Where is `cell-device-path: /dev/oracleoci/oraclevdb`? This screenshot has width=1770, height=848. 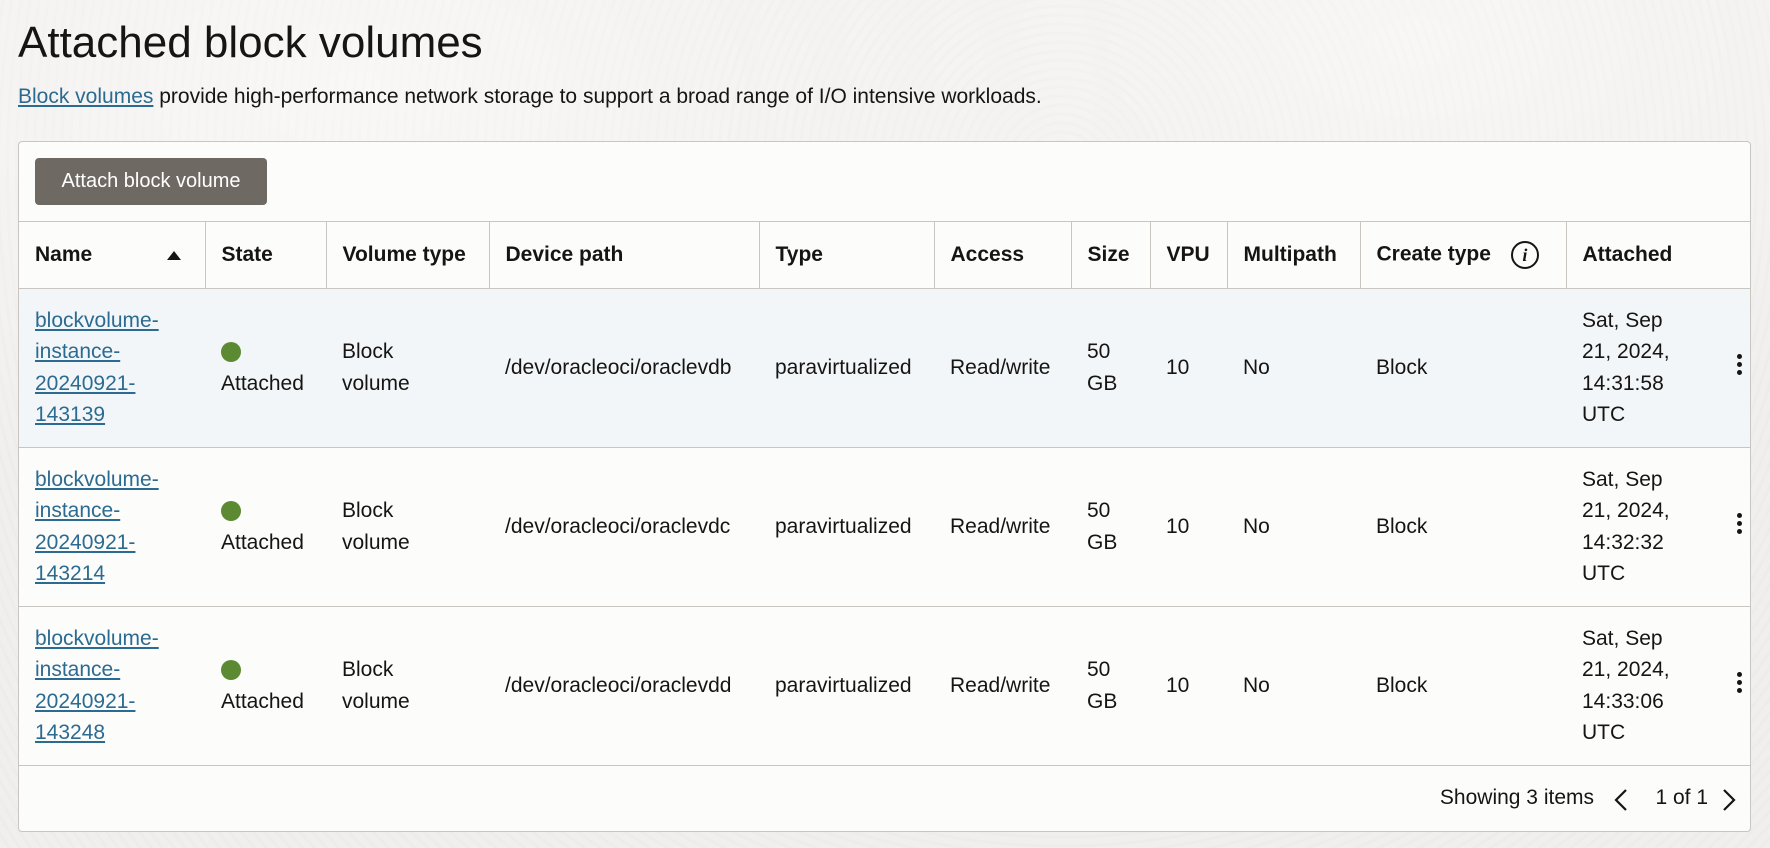 cell-device-path: /dev/oracleoci/oraclevdb is located at coordinates (624, 368).